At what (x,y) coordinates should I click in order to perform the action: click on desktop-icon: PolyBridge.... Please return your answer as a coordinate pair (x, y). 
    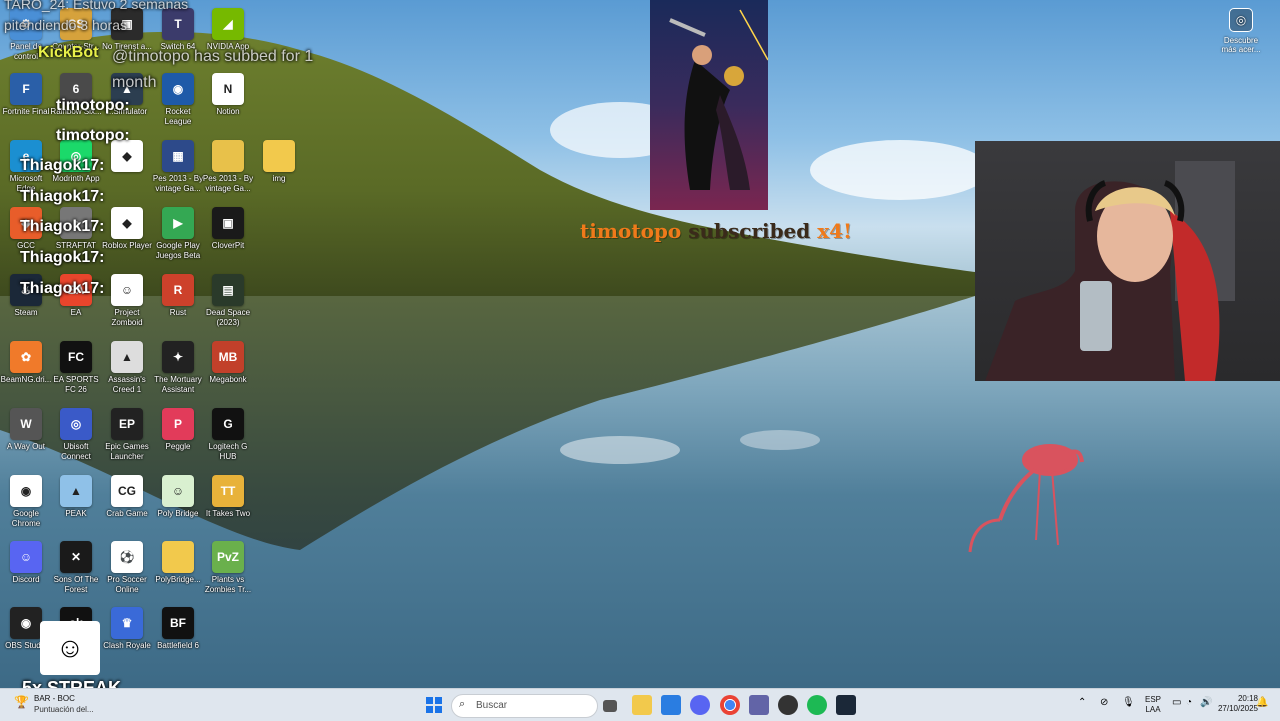
    Looking at the image, I should click on (178, 563).